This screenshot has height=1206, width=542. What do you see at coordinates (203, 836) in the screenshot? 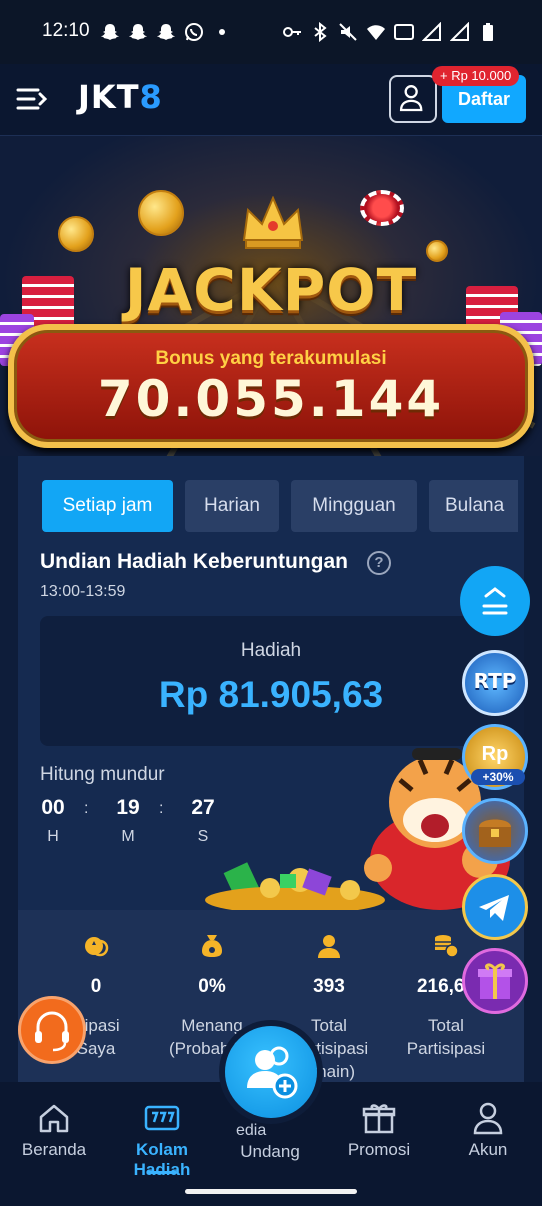
I see `countdown-seconds-unit: S` at bounding box center [203, 836].